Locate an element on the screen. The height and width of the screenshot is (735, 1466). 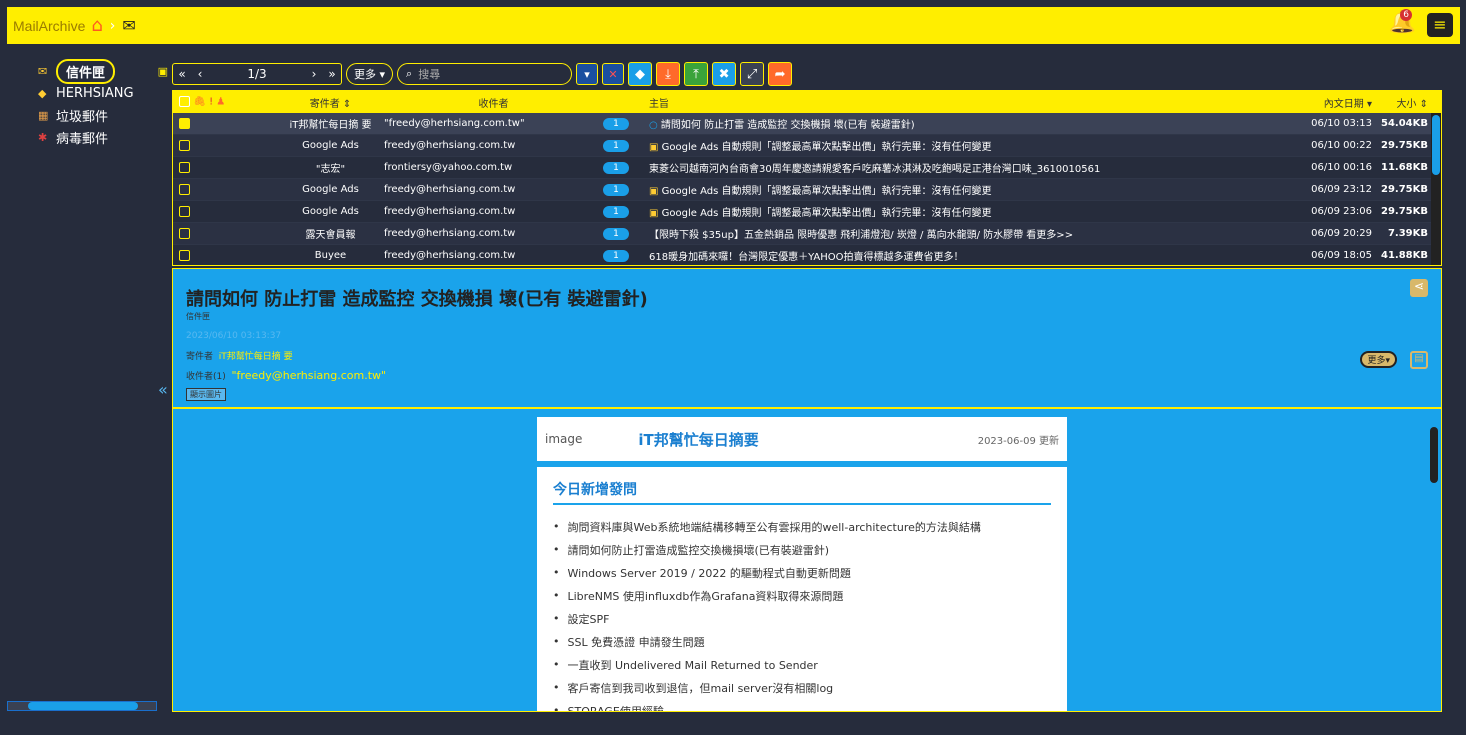
search-input: ⌕ 搜尋 is located at coordinates (485, 74).